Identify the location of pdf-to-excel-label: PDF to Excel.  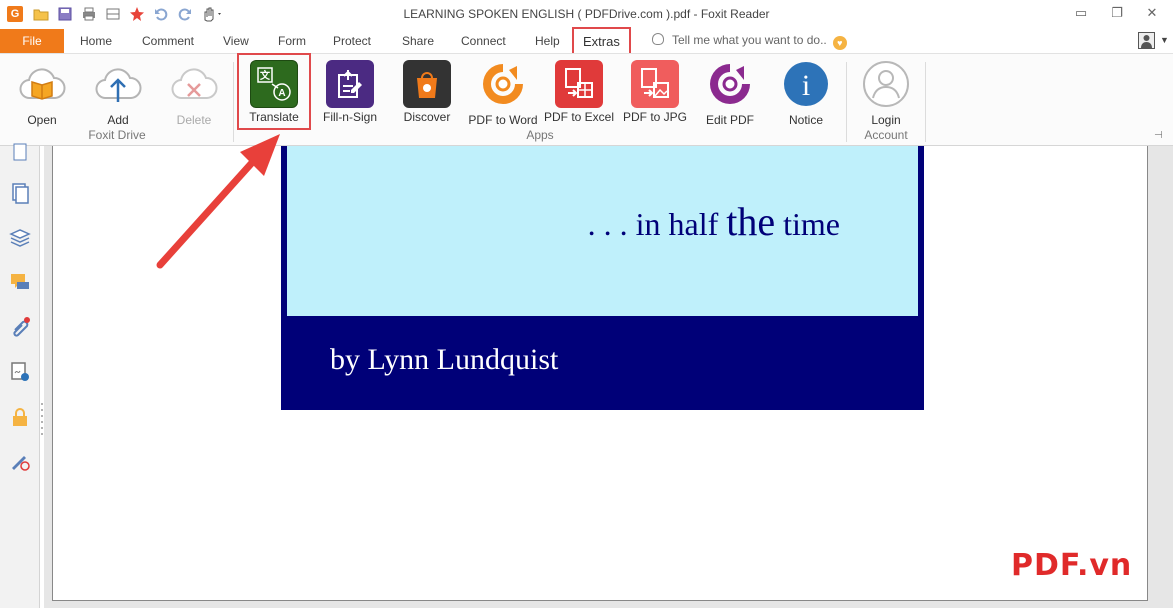
(579, 117).